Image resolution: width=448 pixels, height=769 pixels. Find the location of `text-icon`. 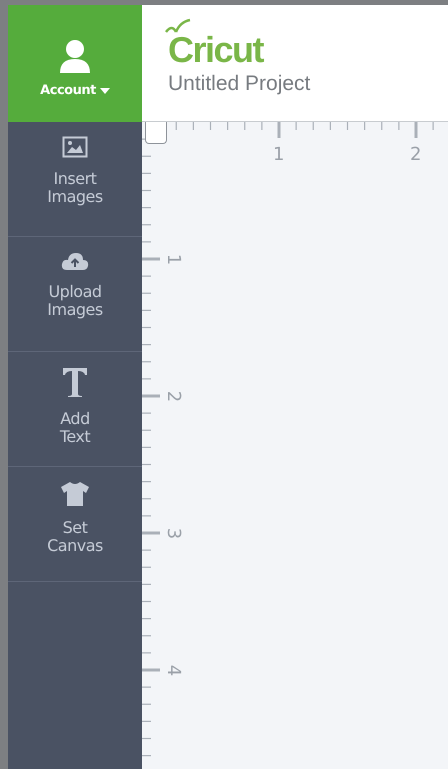

text-icon is located at coordinates (75, 382).